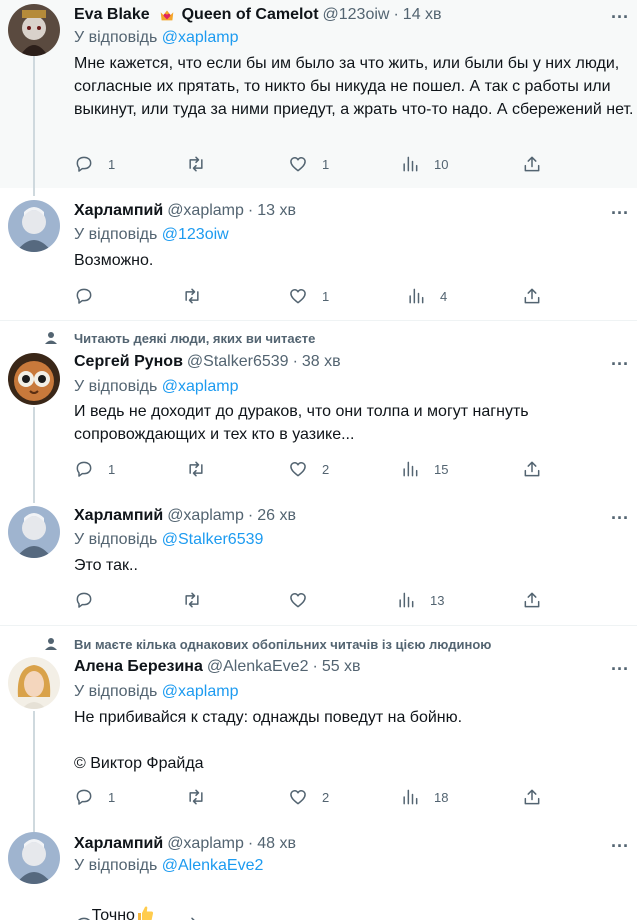 The image size is (637, 920). I want to click on author-name: Алена Березина, so click(138, 667).